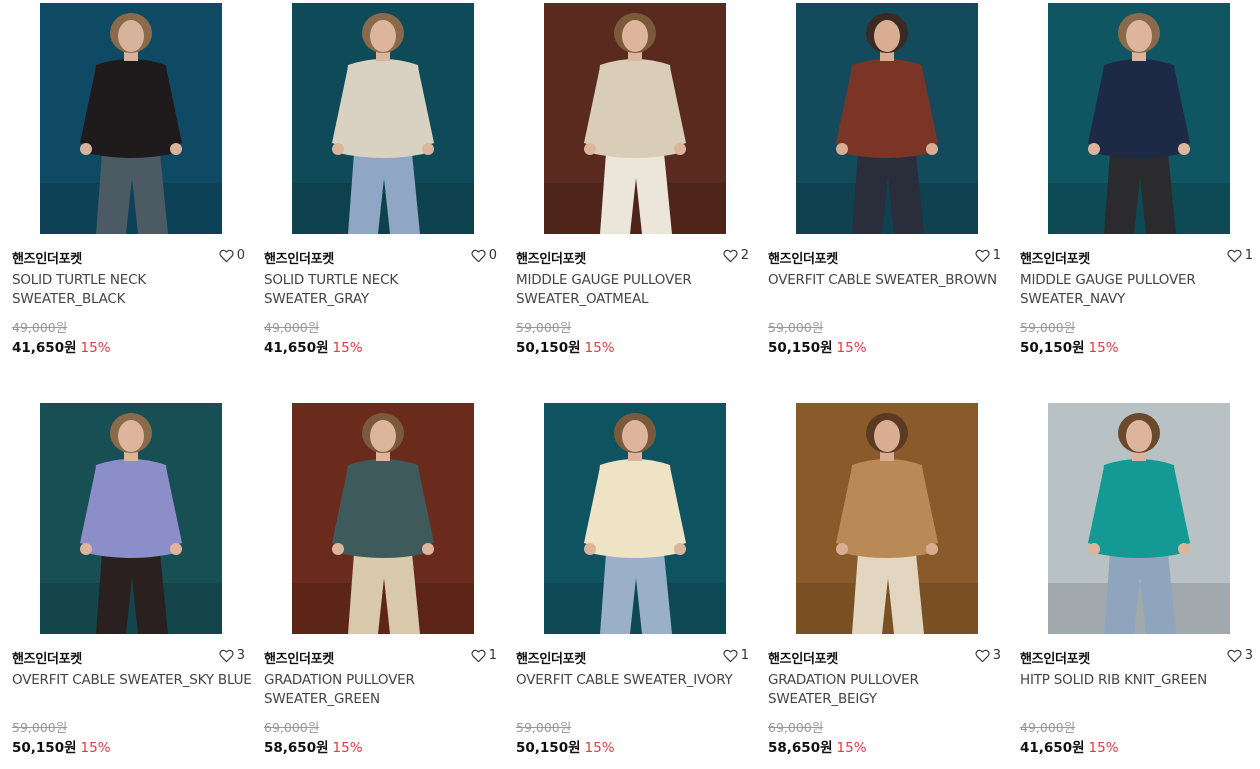 The image size is (1260, 769). What do you see at coordinates (888, 280) in the screenshot?
I see `product-name: OVERFIT CABLE SWEATER_BROWN` at bounding box center [888, 280].